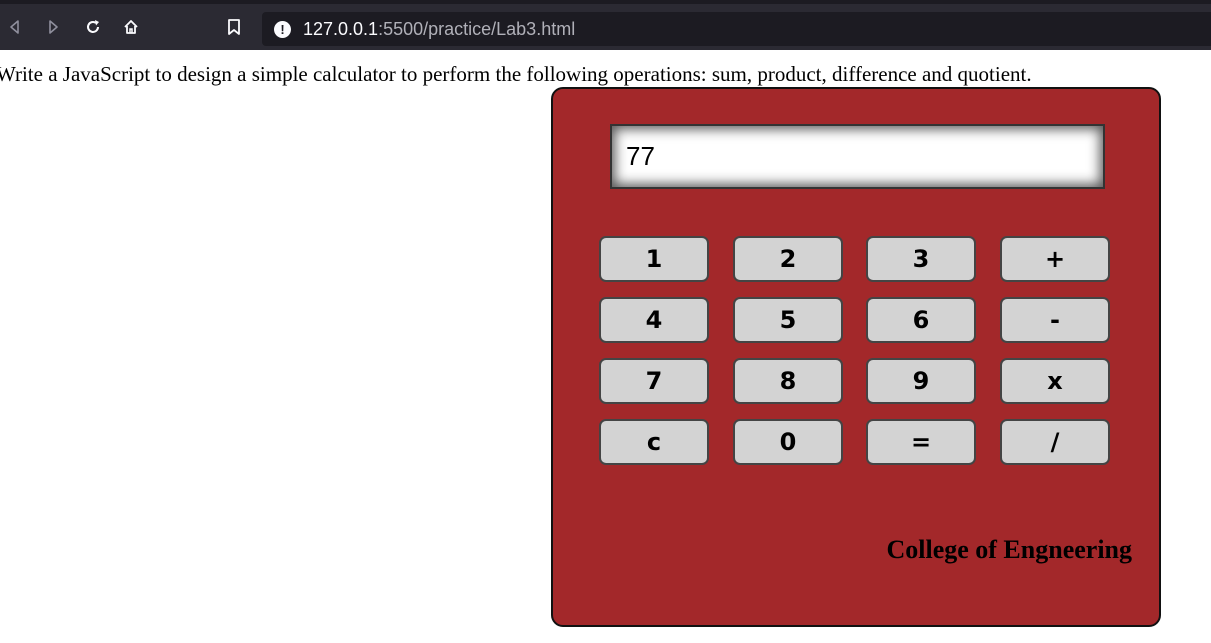  What do you see at coordinates (654, 259) in the screenshot?
I see `key-1: 1` at bounding box center [654, 259].